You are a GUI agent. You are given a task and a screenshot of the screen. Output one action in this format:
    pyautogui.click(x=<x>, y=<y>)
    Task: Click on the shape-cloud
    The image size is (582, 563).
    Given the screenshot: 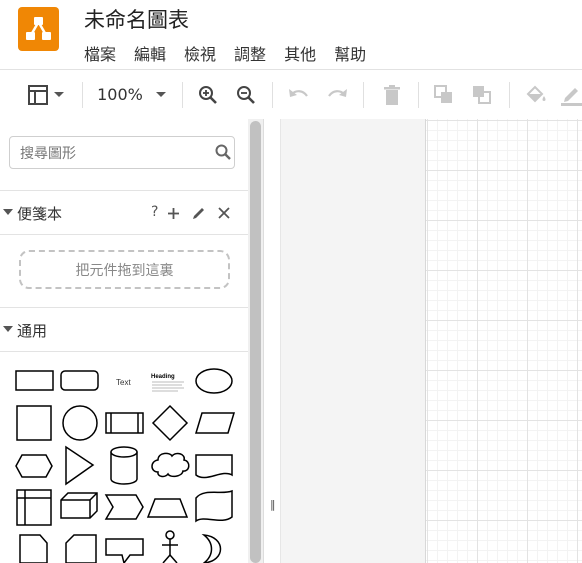 What is the action you would take?
    pyautogui.click(x=170, y=465)
    